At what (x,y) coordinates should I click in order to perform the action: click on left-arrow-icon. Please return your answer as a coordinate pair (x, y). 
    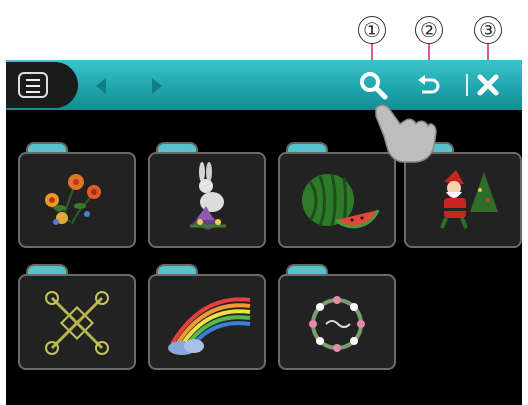
    Looking at the image, I should click on (102, 86).